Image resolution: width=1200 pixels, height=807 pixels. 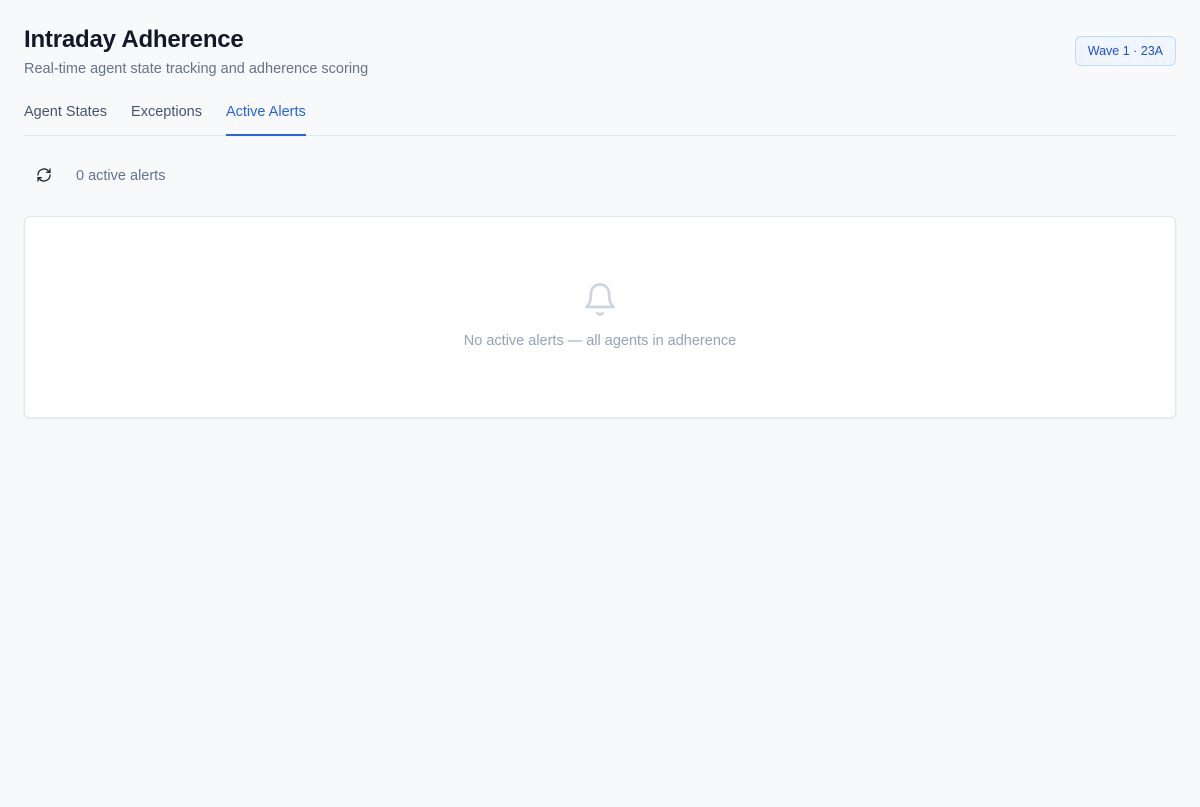 What do you see at coordinates (600, 116) in the screenshot?
I see `tab-bar: Agent States Exceptions Active Alerts` at bounding box center [600, 116].